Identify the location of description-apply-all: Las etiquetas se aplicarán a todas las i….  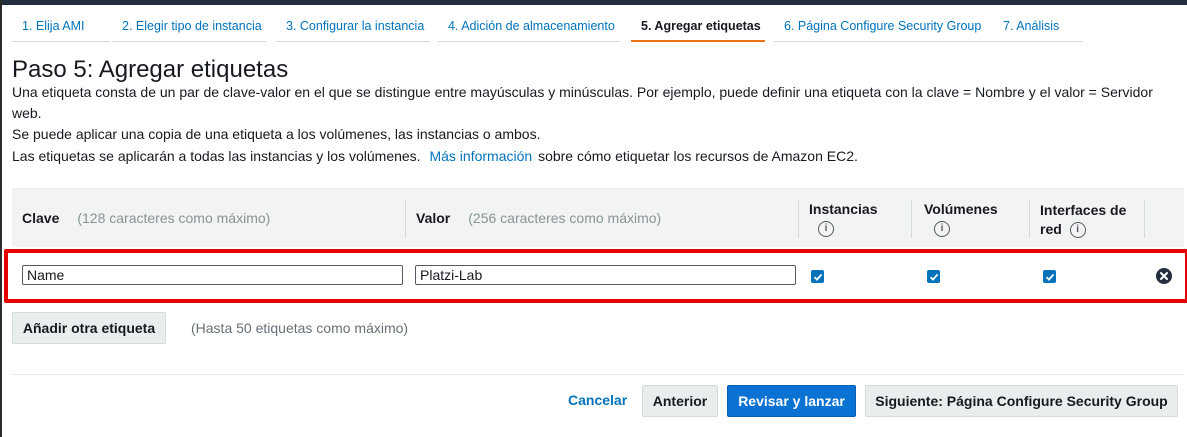
(592, 156).